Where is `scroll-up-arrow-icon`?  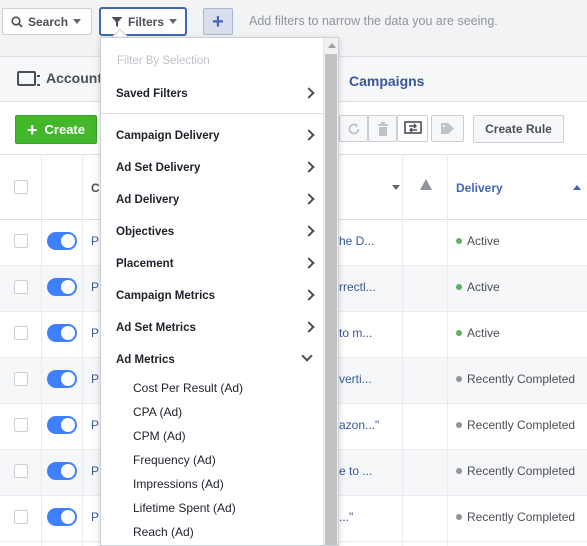 scroll-up-arrow-icon is located at coordinates (332, 45).